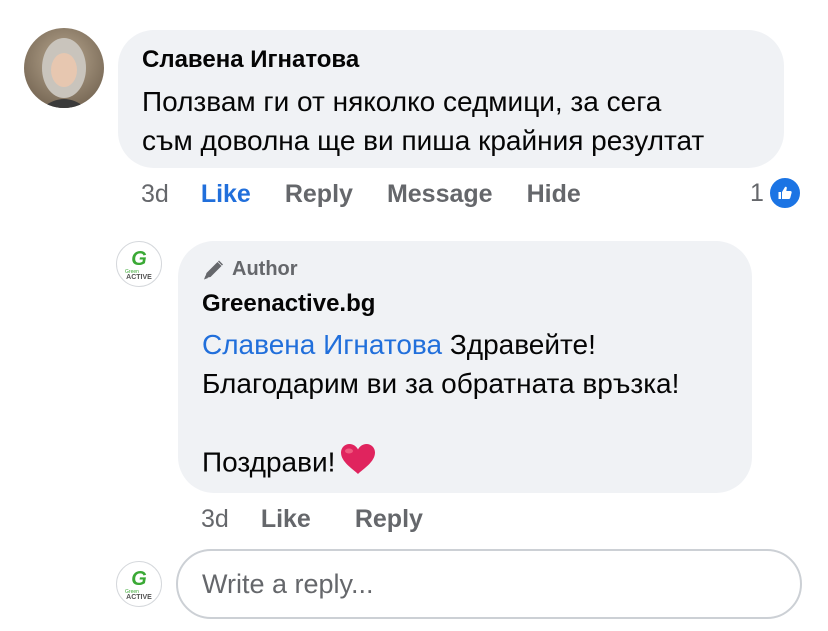  Describe the element at coordinates (441, 383) in the screenshot. I see `reply-text-line: Благодарим ви за обратната връзка!` at that location.